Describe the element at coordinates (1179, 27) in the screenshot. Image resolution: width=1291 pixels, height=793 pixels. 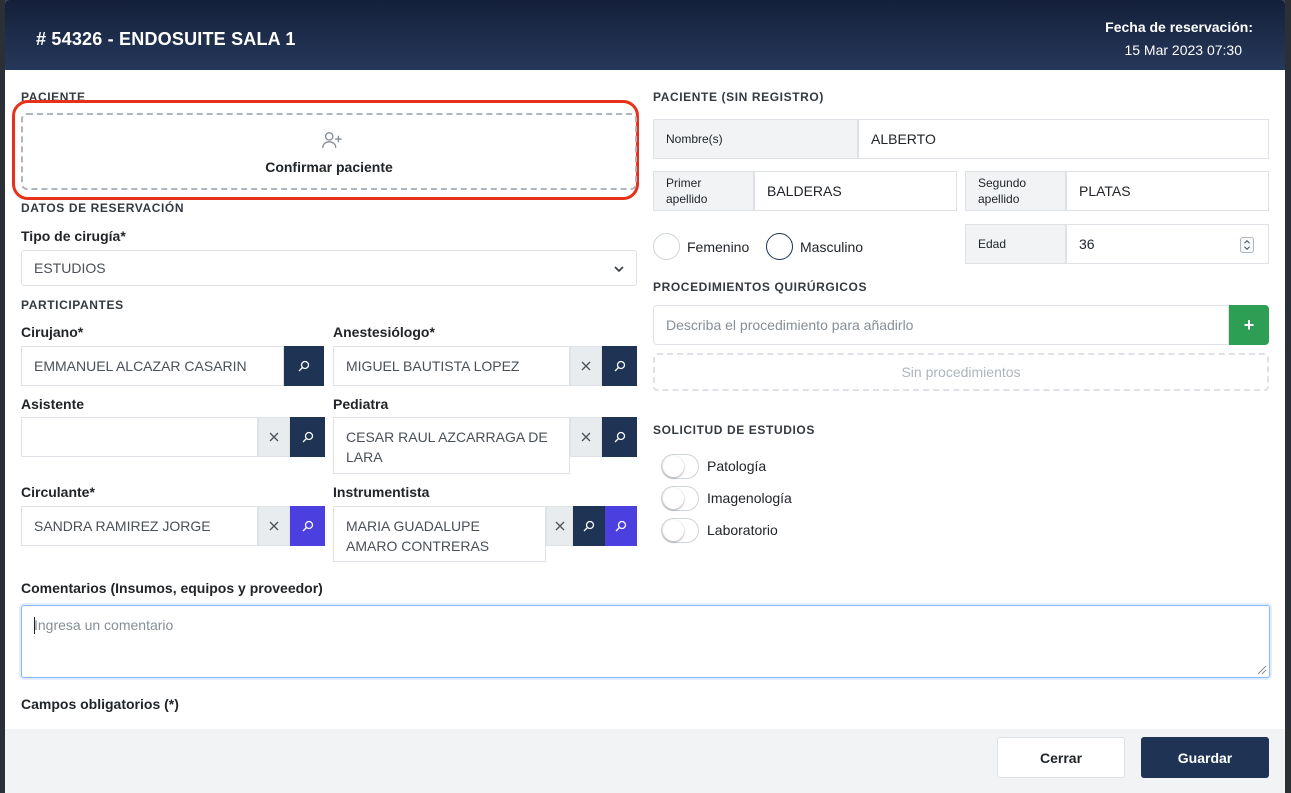
I see `reservation-date-label: Fecha de reservación:` at that location.